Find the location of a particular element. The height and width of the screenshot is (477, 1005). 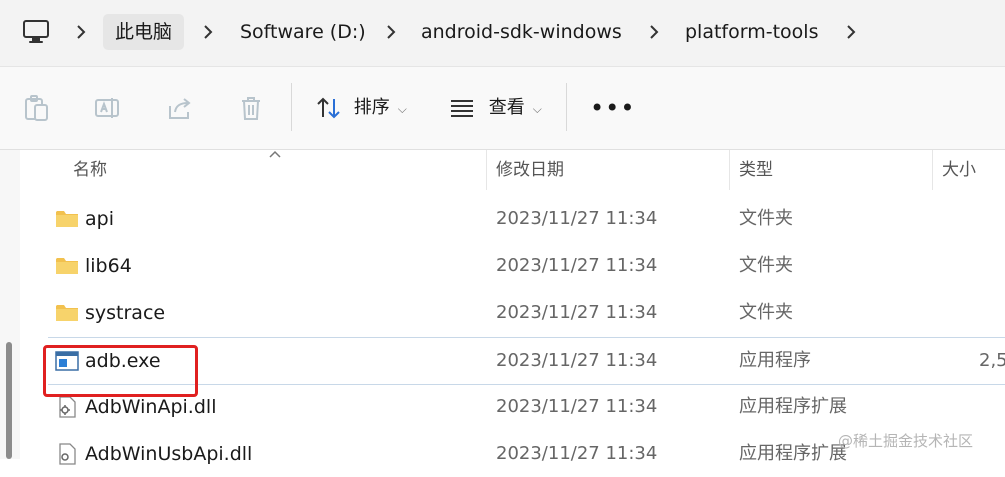

file-name: systrace is located at coordinates (125, 313).